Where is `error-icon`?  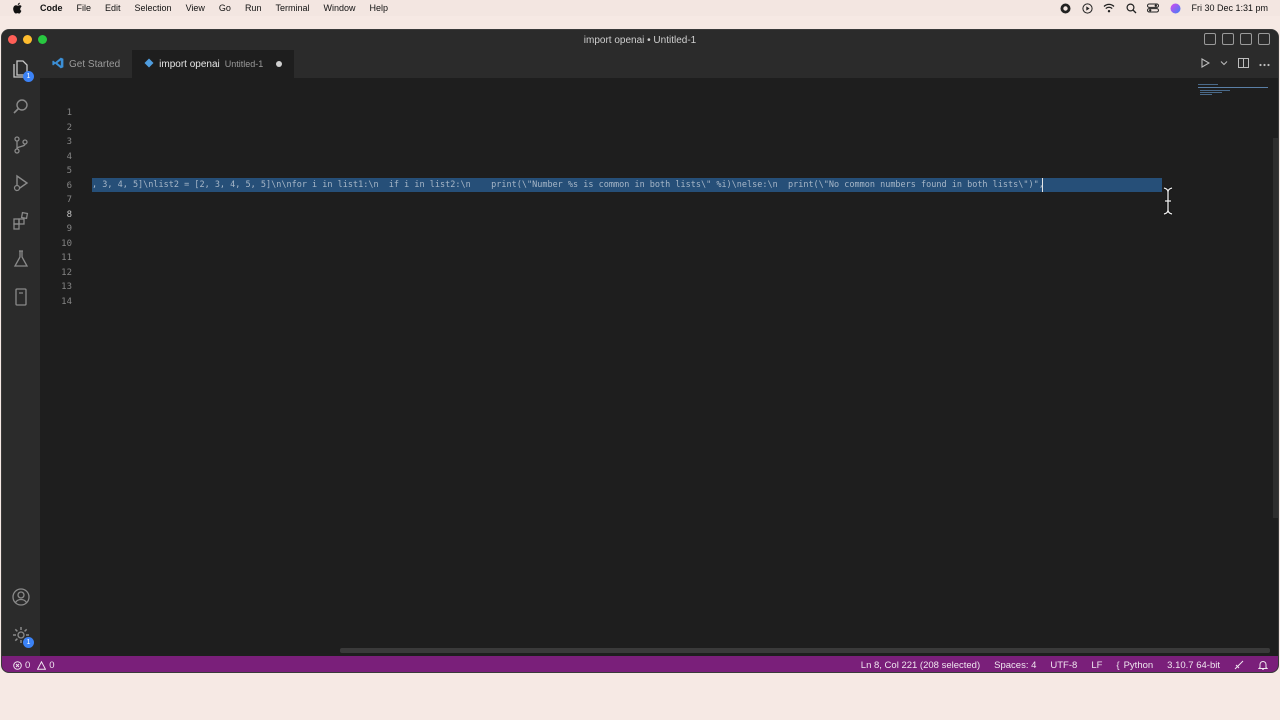 error-icon is located at coordinates (17, 665).